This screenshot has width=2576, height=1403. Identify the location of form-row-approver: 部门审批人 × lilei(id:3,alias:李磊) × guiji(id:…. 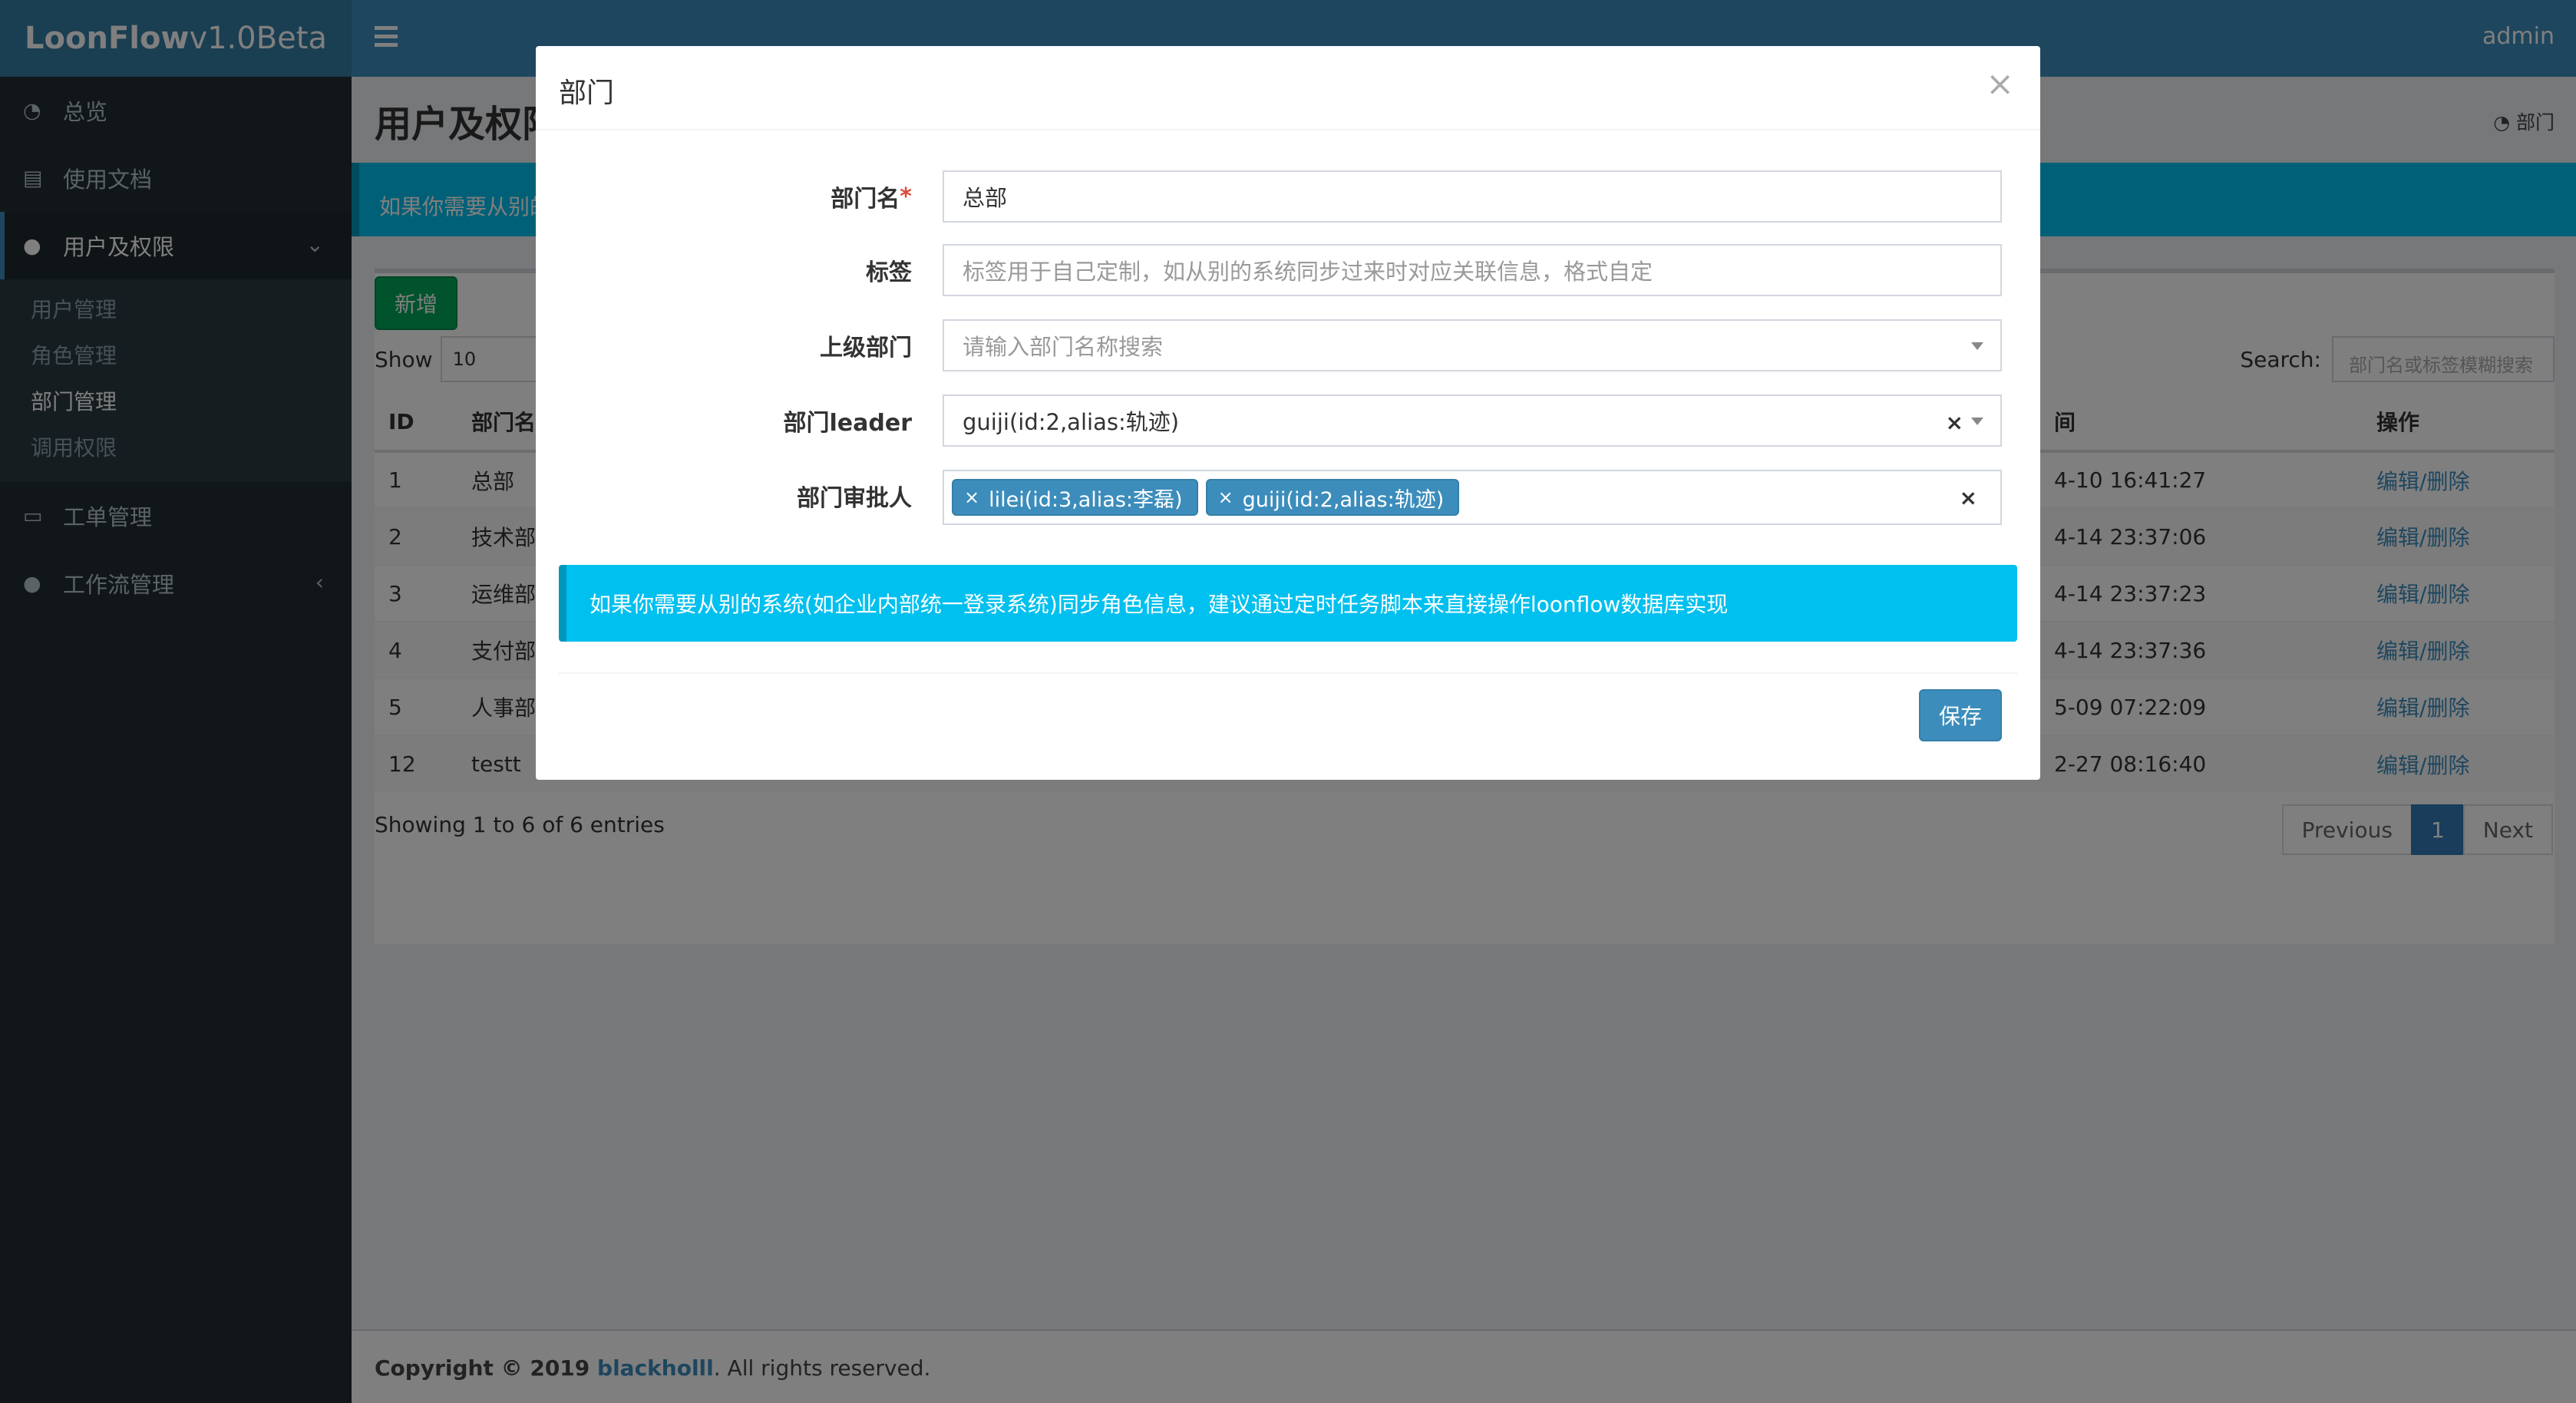
(1288, 497).